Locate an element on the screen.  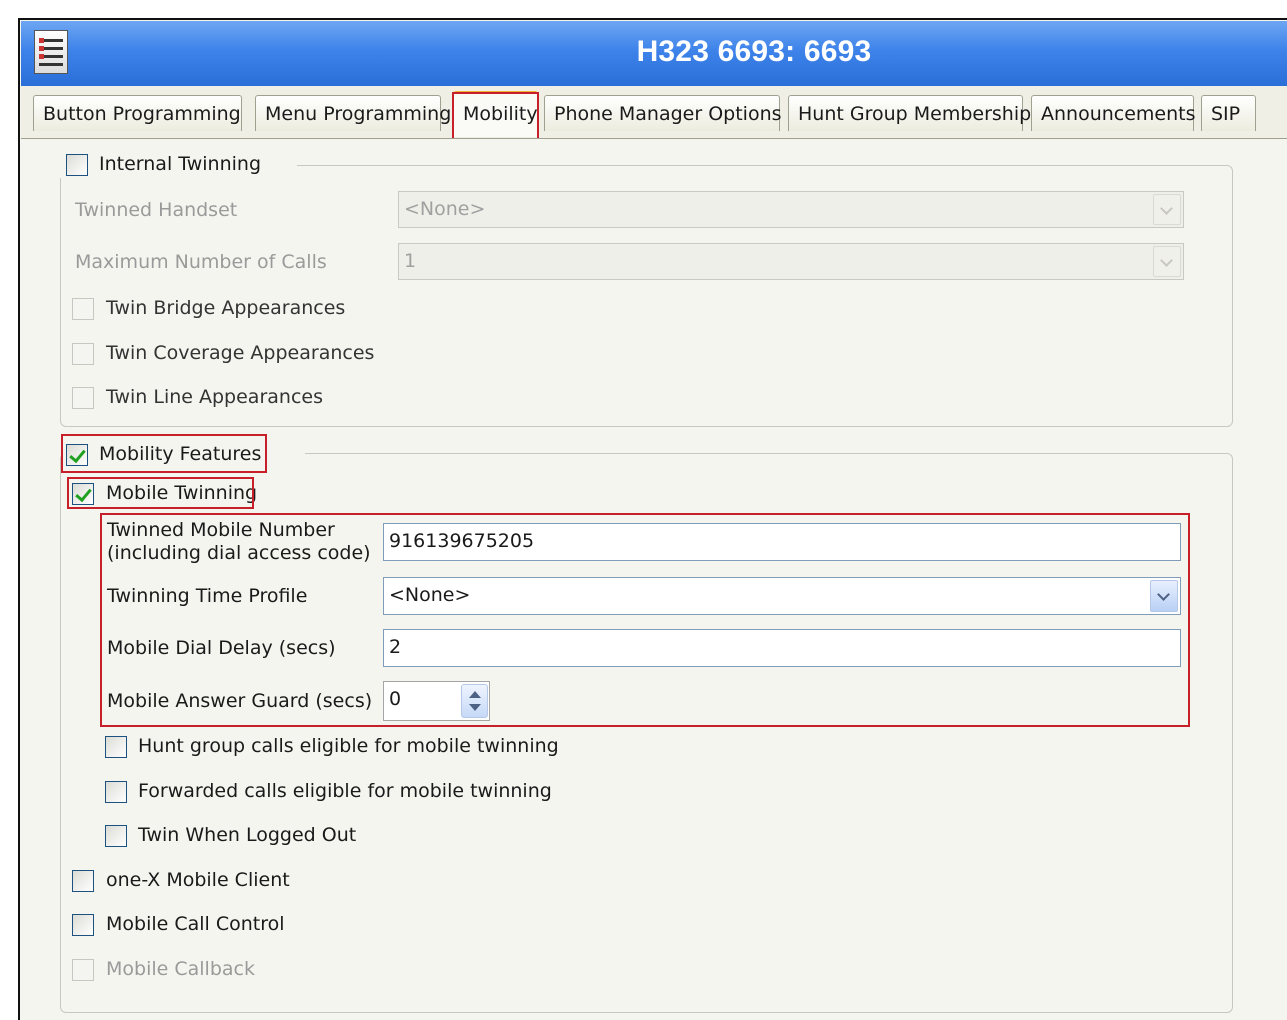
spin-down-icon is located at coordinates (475, 707).